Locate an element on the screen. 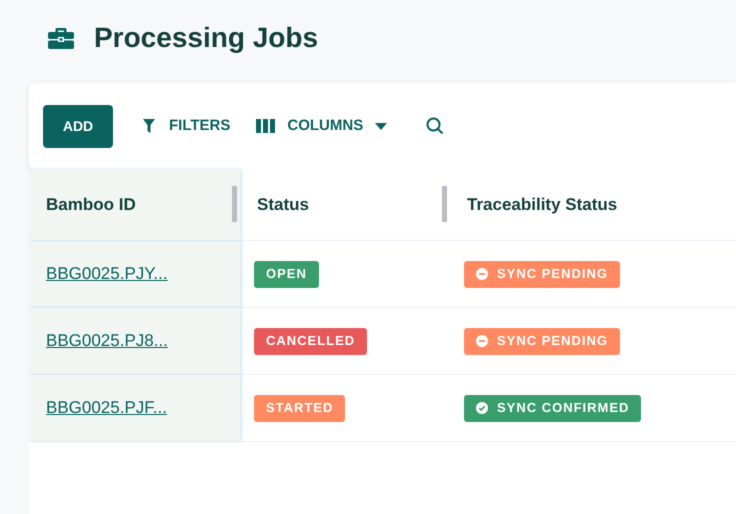  traceability-label: SYNC CONFIRMED is located at coordinates (563, 408).